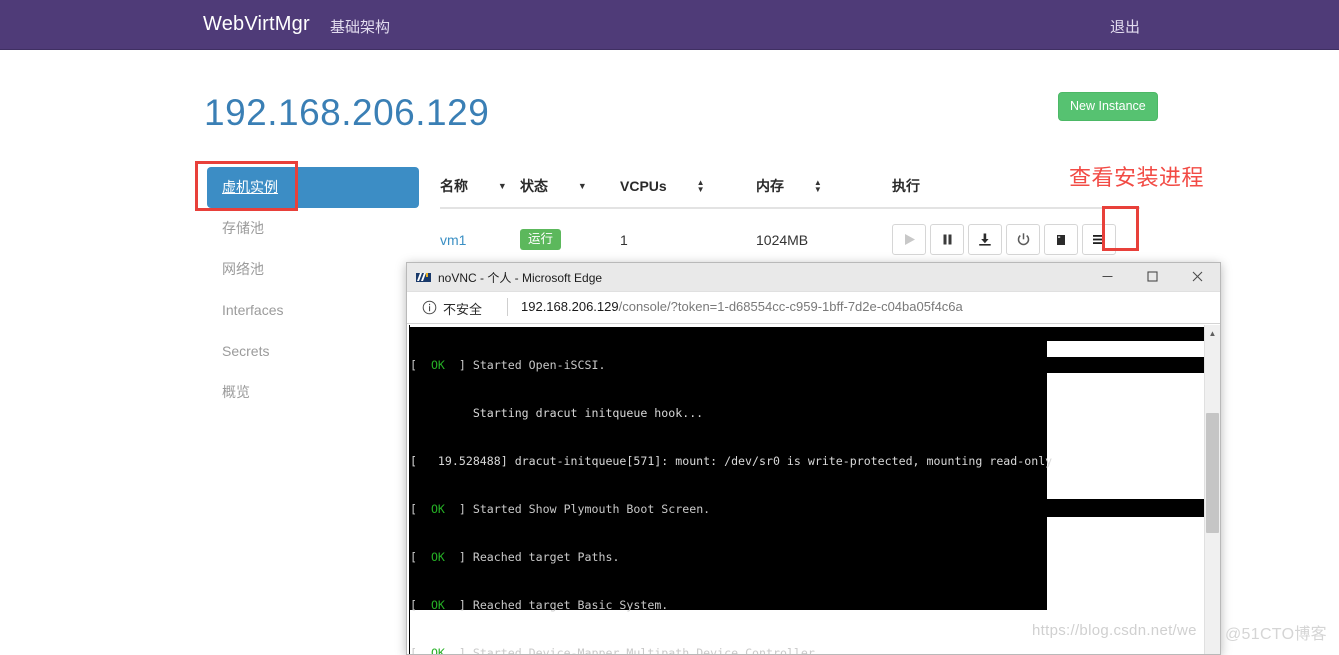 The height and width of the screenshot is (655, 1339). Describe the element at coordinates (347, 112) in the screenshot. I see `page-title: 192.168.206.129` at that location.